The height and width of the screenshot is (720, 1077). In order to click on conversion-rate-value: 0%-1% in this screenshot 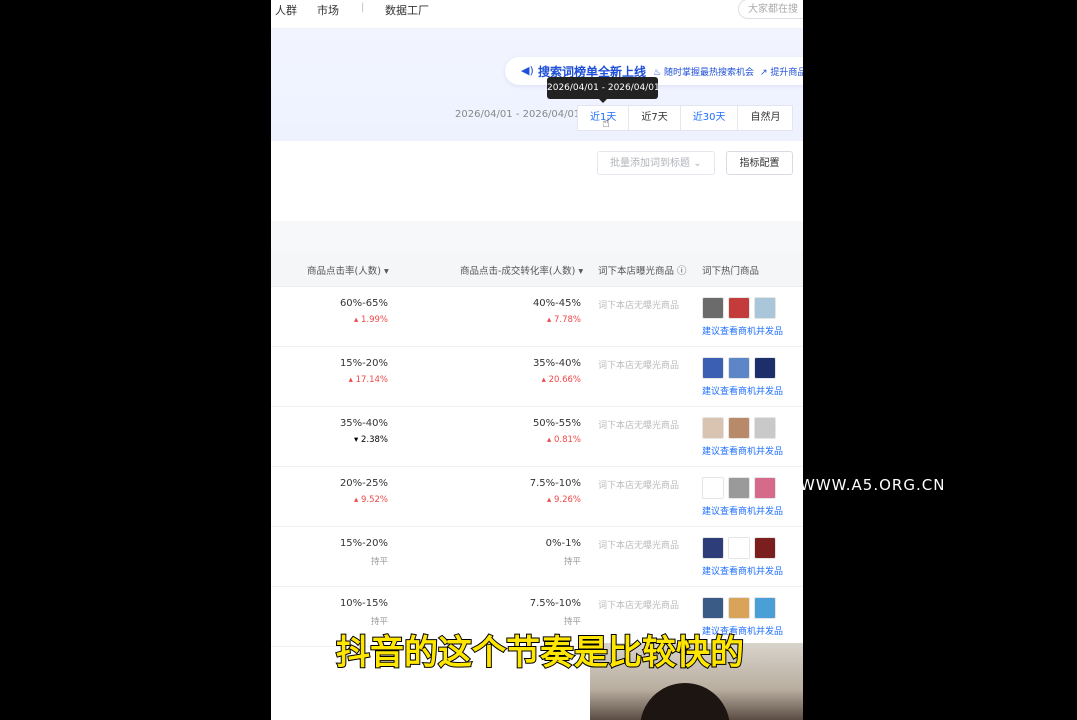, I will do `click(563, 543)`.